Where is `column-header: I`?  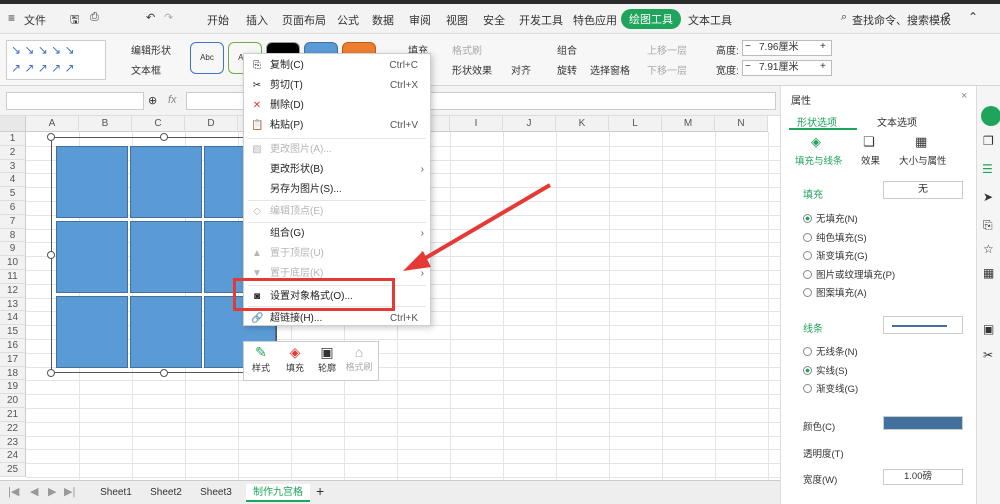 column-header: I is located at coordinates (476, 124).